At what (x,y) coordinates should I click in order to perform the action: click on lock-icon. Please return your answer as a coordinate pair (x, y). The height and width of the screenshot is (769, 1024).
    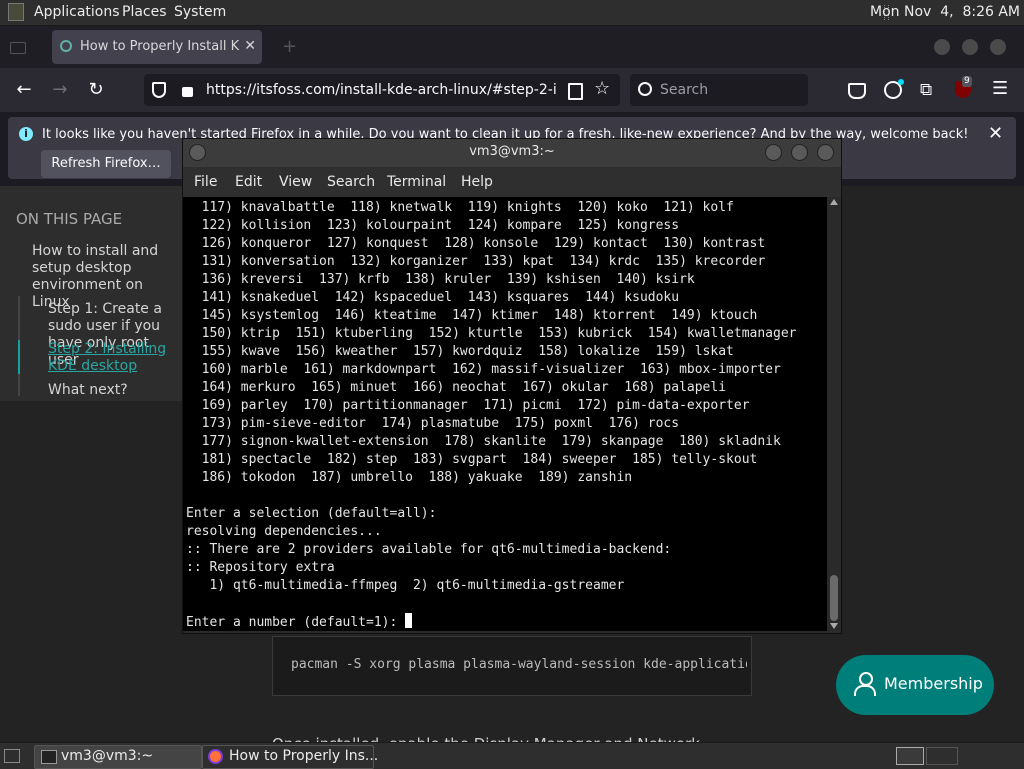
    Looking at the image, I should click on (187, 92).